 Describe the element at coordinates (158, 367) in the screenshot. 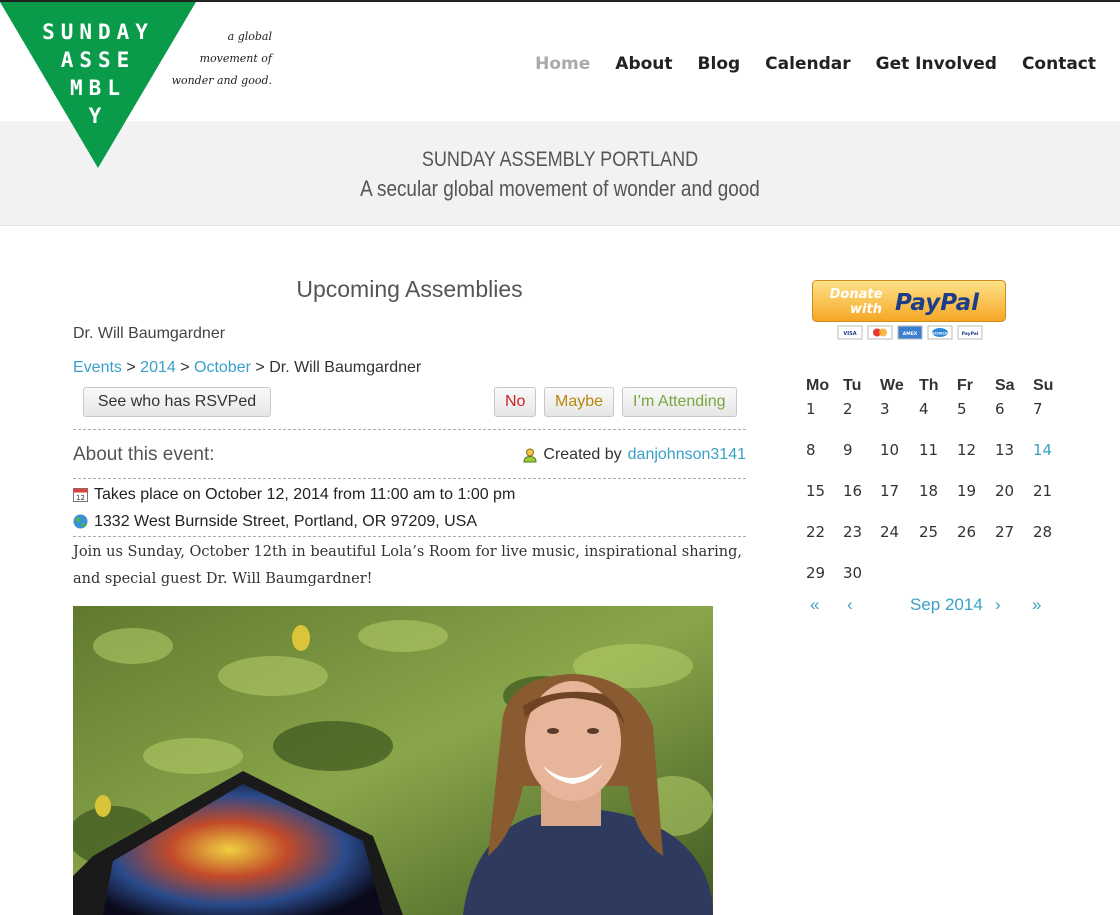

I see `breadcrumb-year: 2014` at that location.